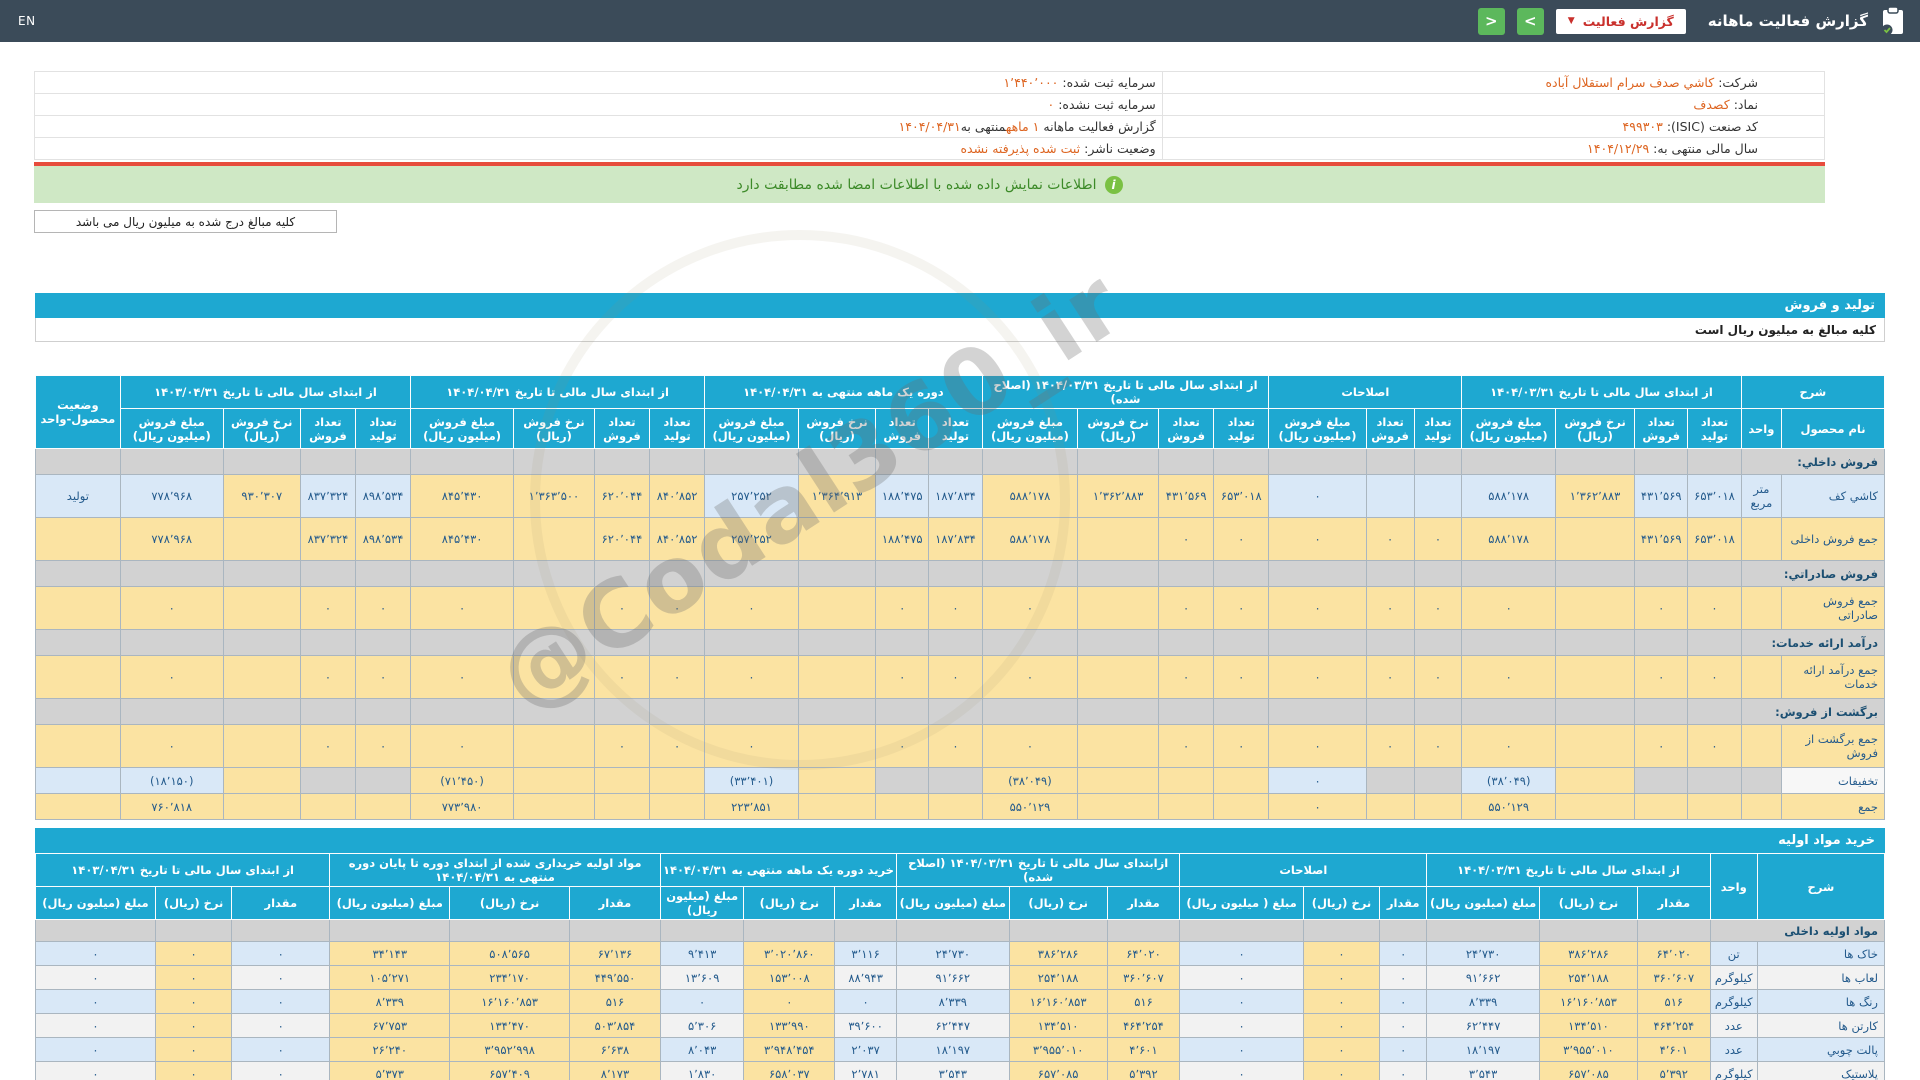 The width and height of the screenshot is (1920, 1080). Describe the element at coordinates (837, 428) in the screenshot. I see `column-header: نرخ فروش (ریال)` at that location.